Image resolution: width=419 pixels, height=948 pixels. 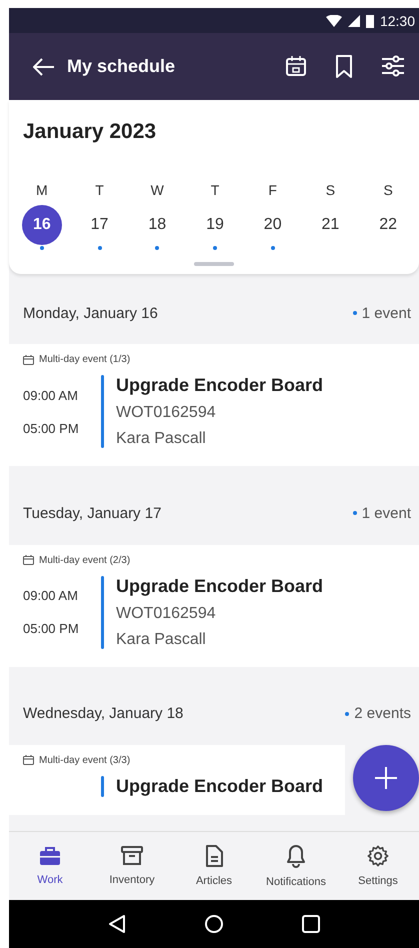 What do you see at coordinates (214, 225) in the screenshot?
I see `date-button: 19` at bounding box center [214, 225].